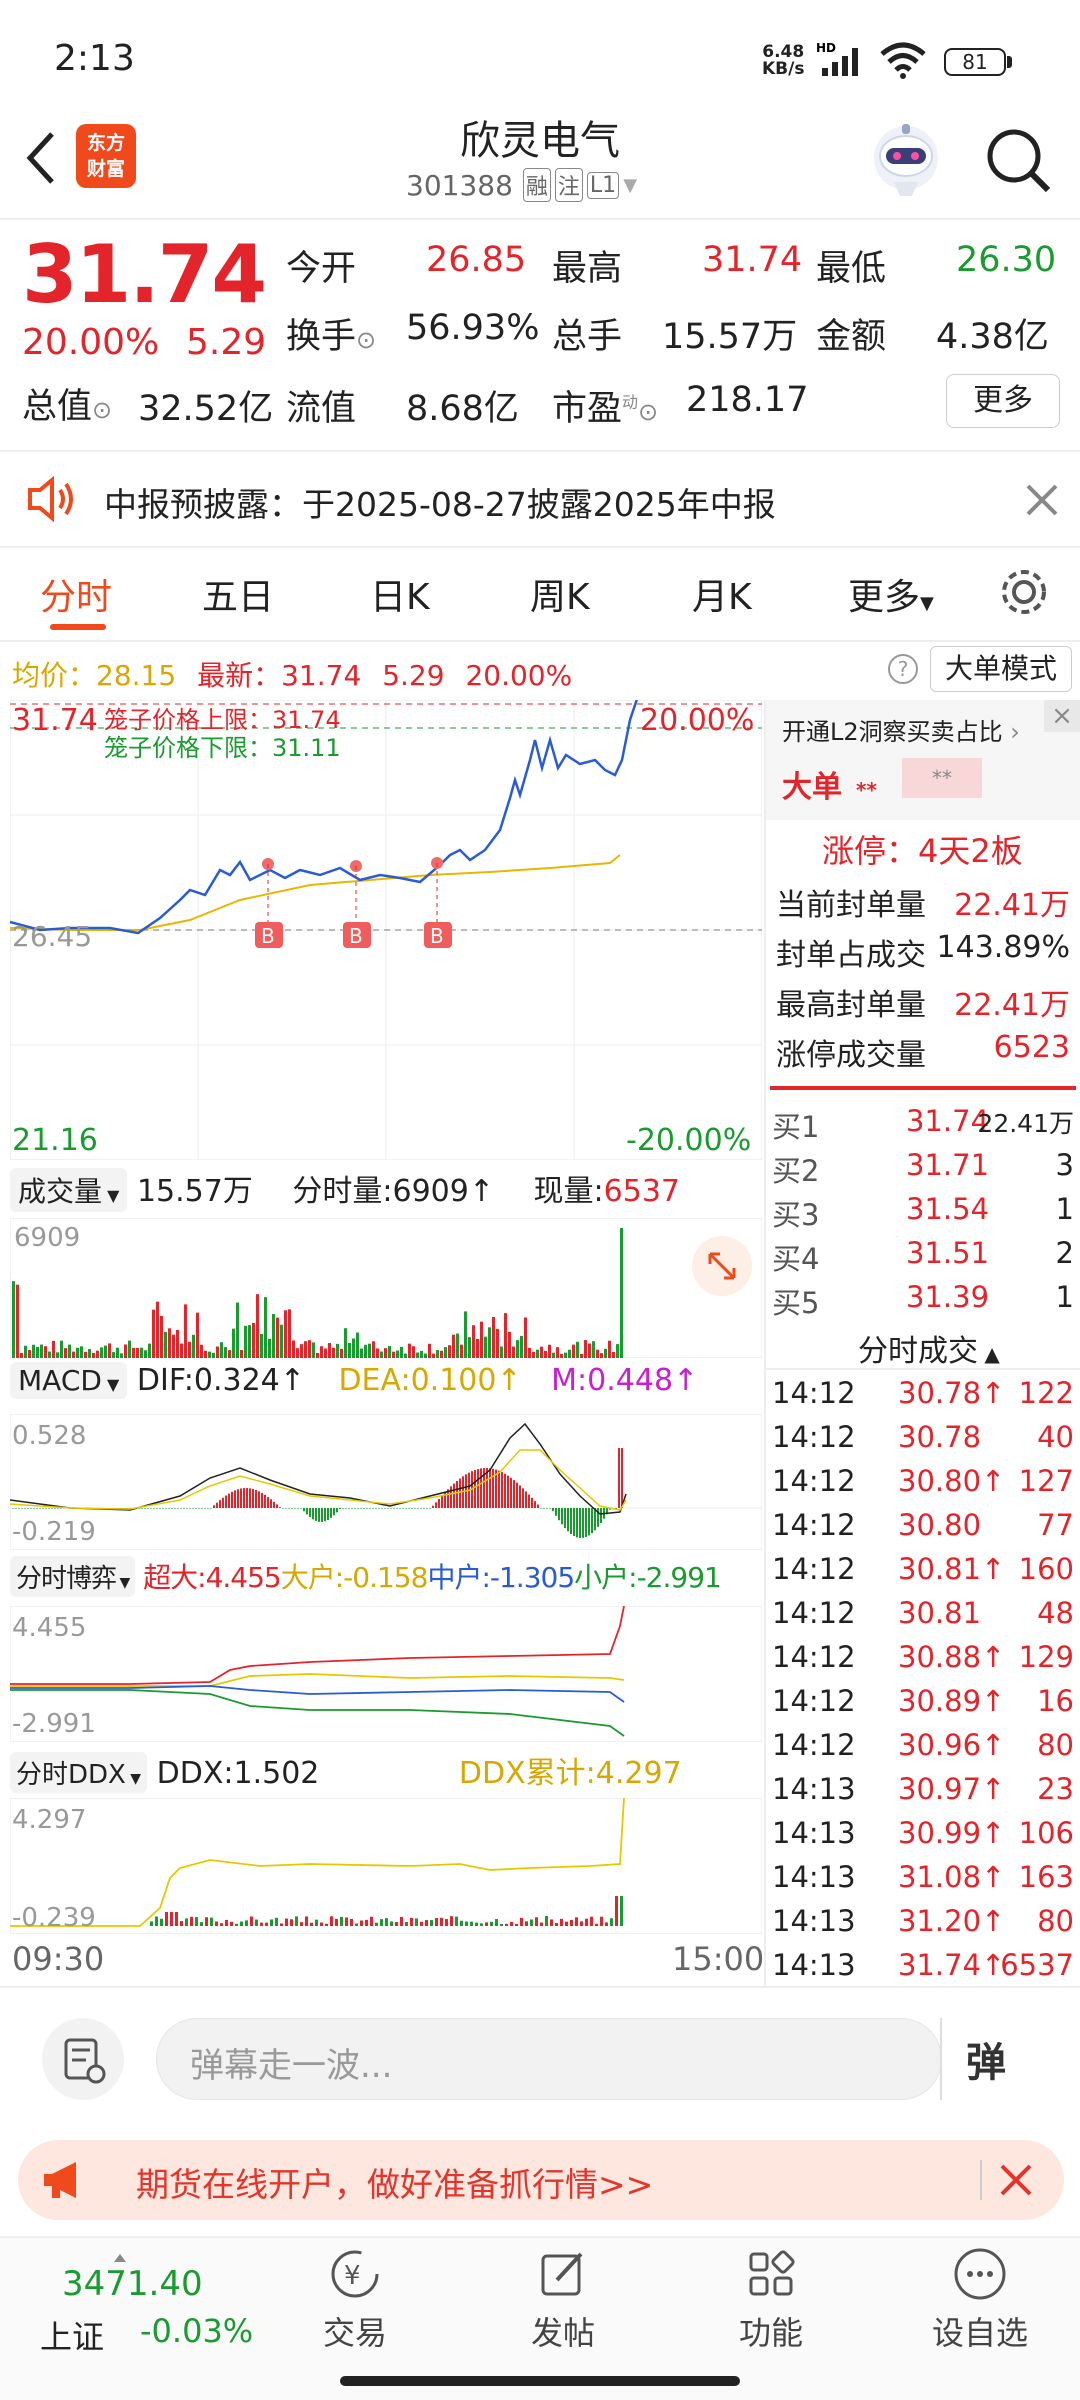 The width and height of the screenshot is (1080, 2400). I want to click on tab-week-k: 周K, so click(560, 594).